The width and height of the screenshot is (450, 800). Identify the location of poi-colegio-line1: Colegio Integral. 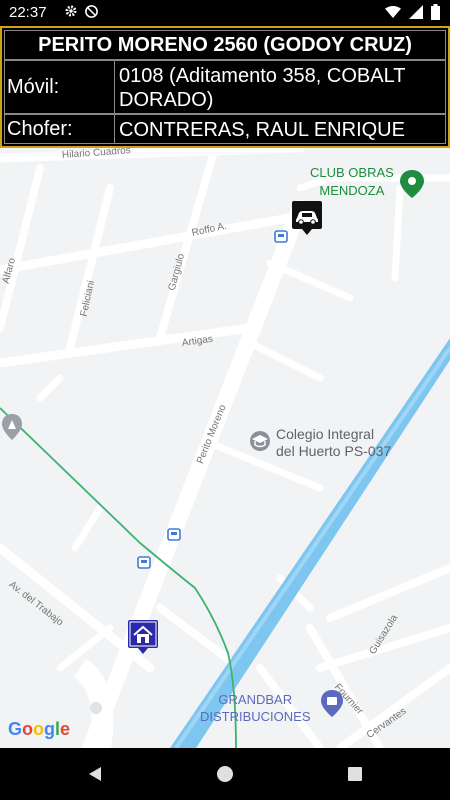
(325, 434).